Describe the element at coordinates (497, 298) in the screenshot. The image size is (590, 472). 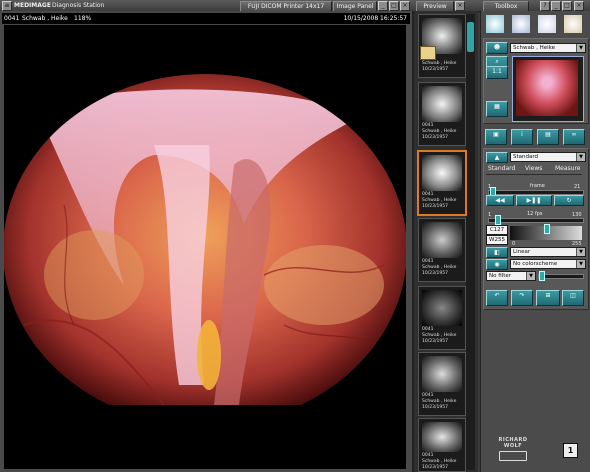
I see `rotate-left-icon: ↶` at that location.